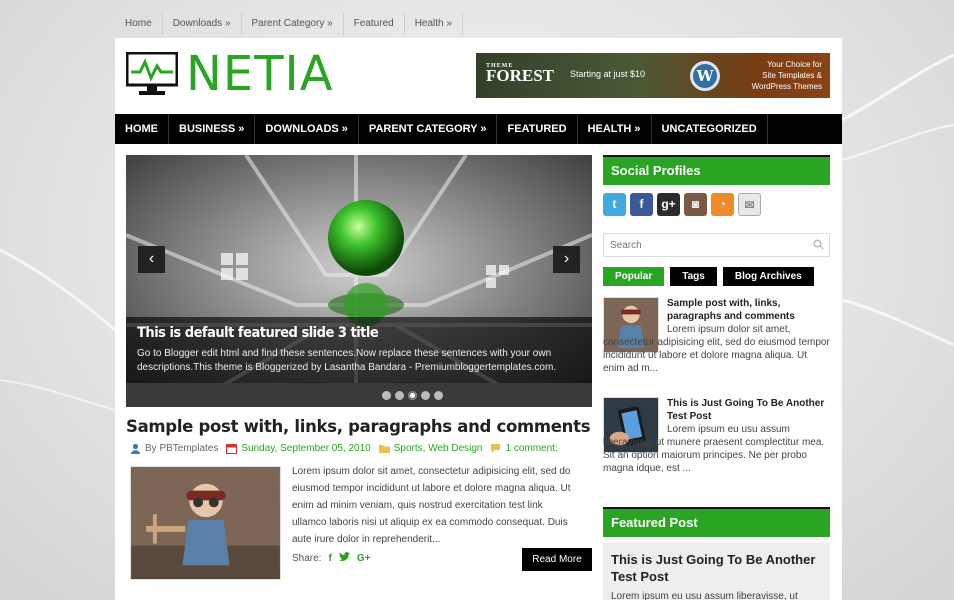  What do you see at coordinates (722, 204) in the screenshot?
I see `rss-icon: ◔` at bounding box center [722, 204].